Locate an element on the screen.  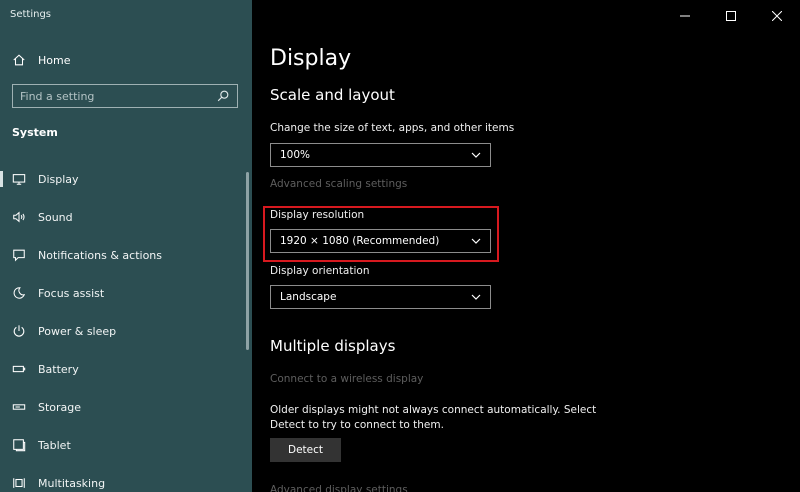
page-title: Display is located at coordinates (311, 58).